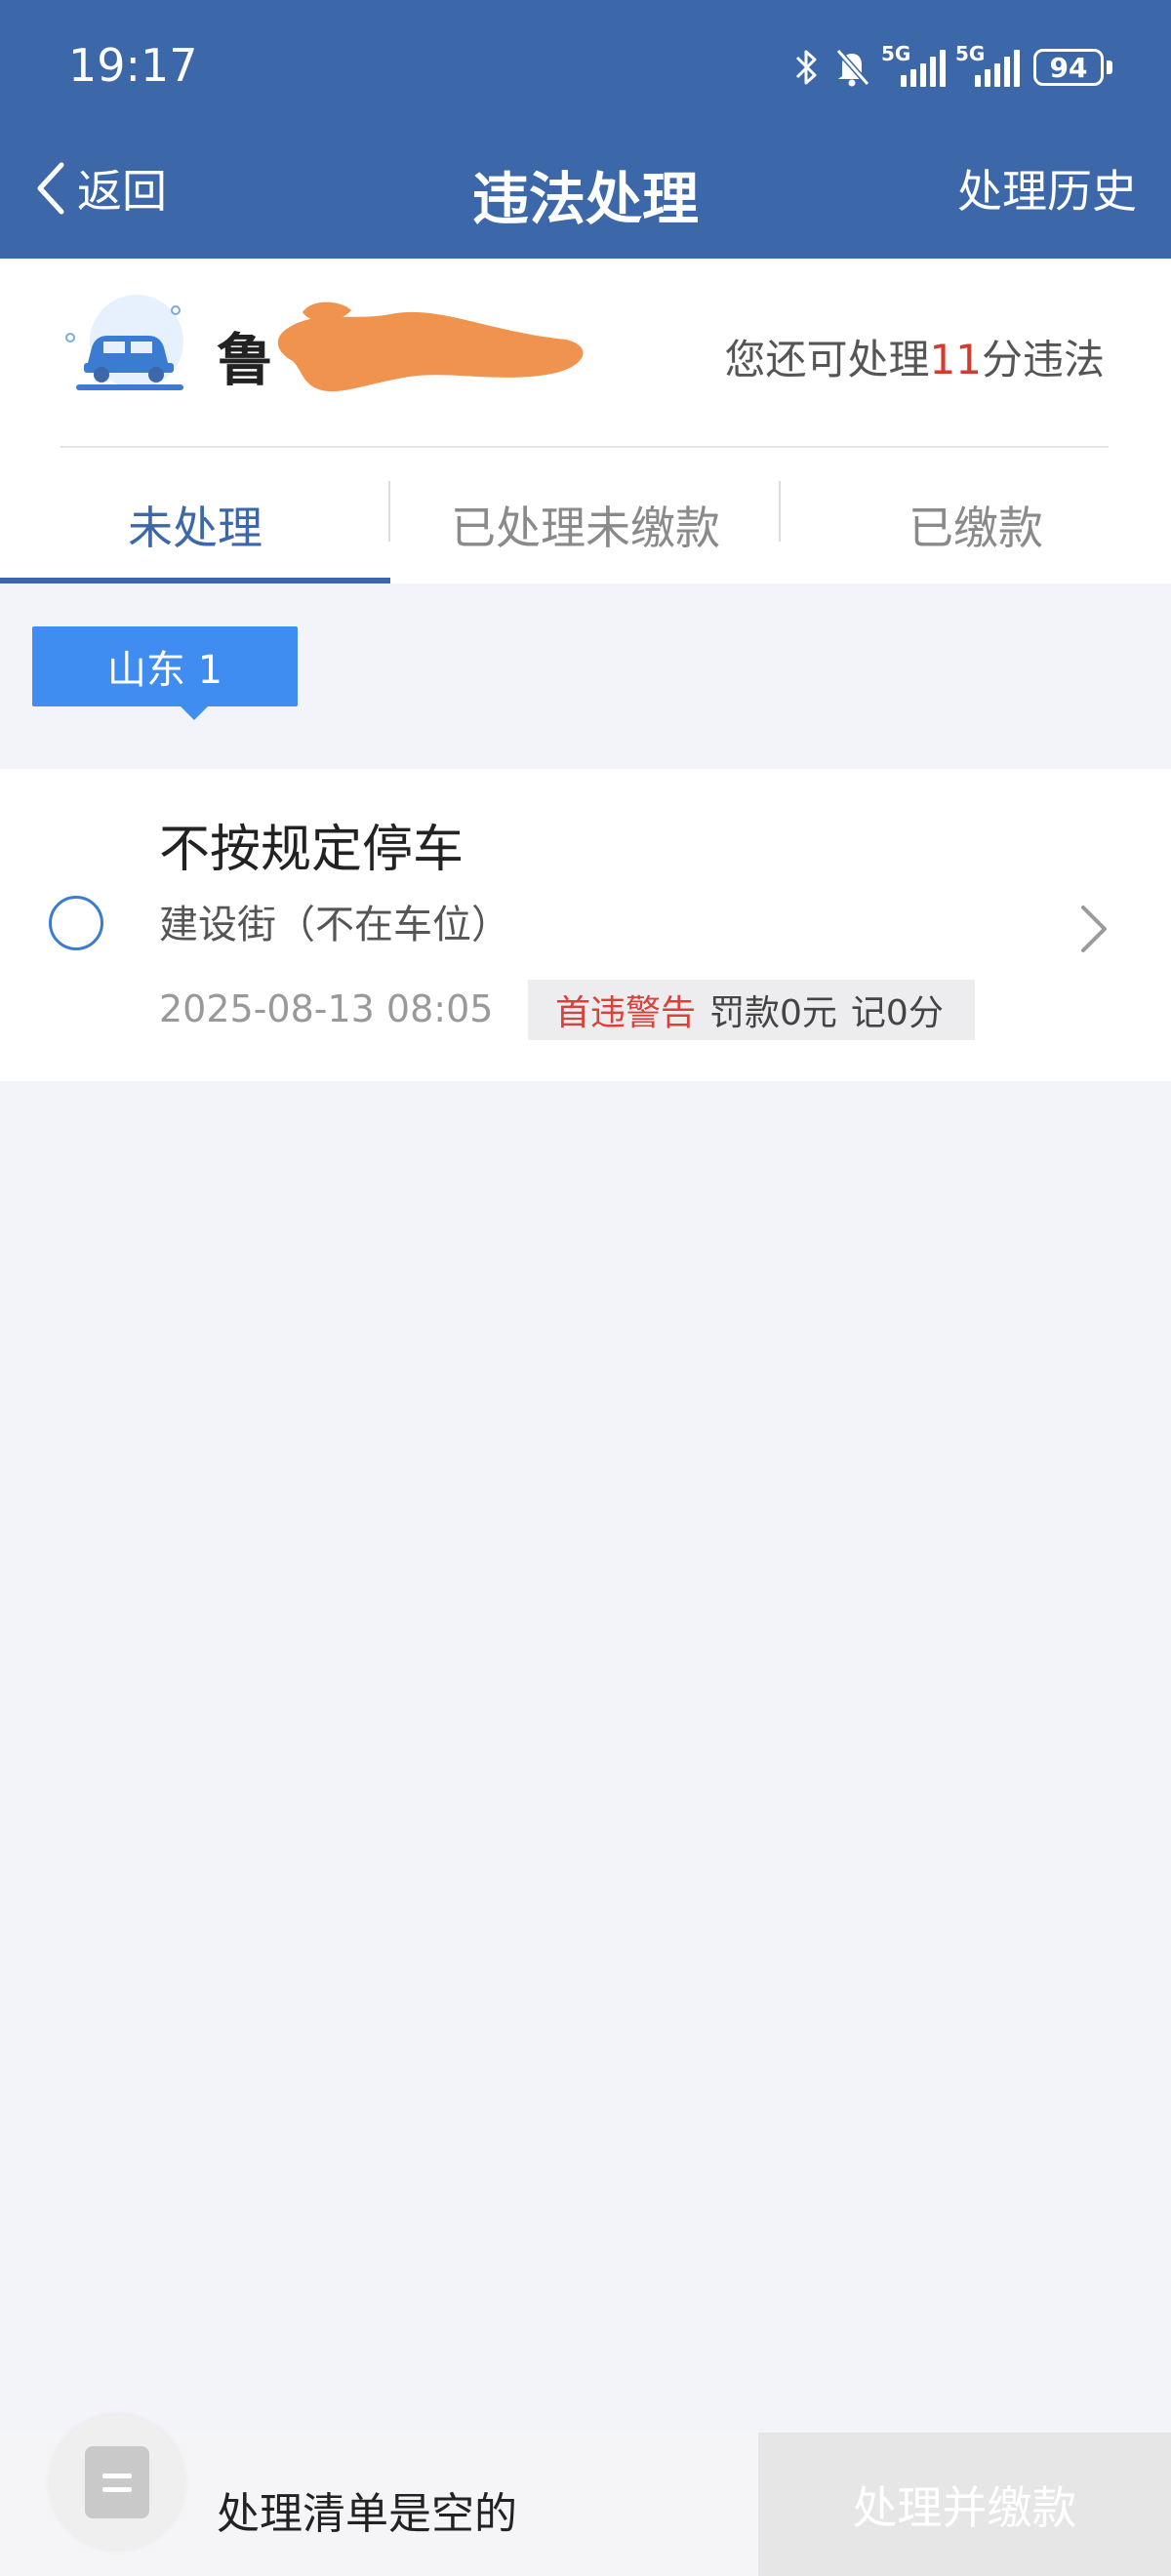  Describe the element at coordinates (195, 525) in the screenshot. I see `tab-unprocessed: 未处理` at that location.